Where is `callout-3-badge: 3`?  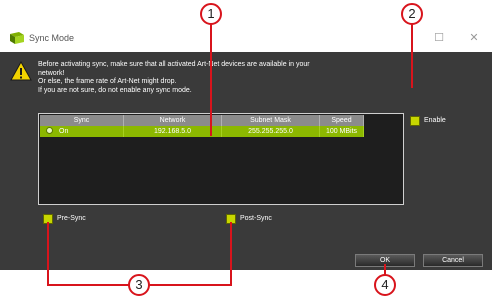
callout-3-badge: 3 is located at coordinates (139, 285).